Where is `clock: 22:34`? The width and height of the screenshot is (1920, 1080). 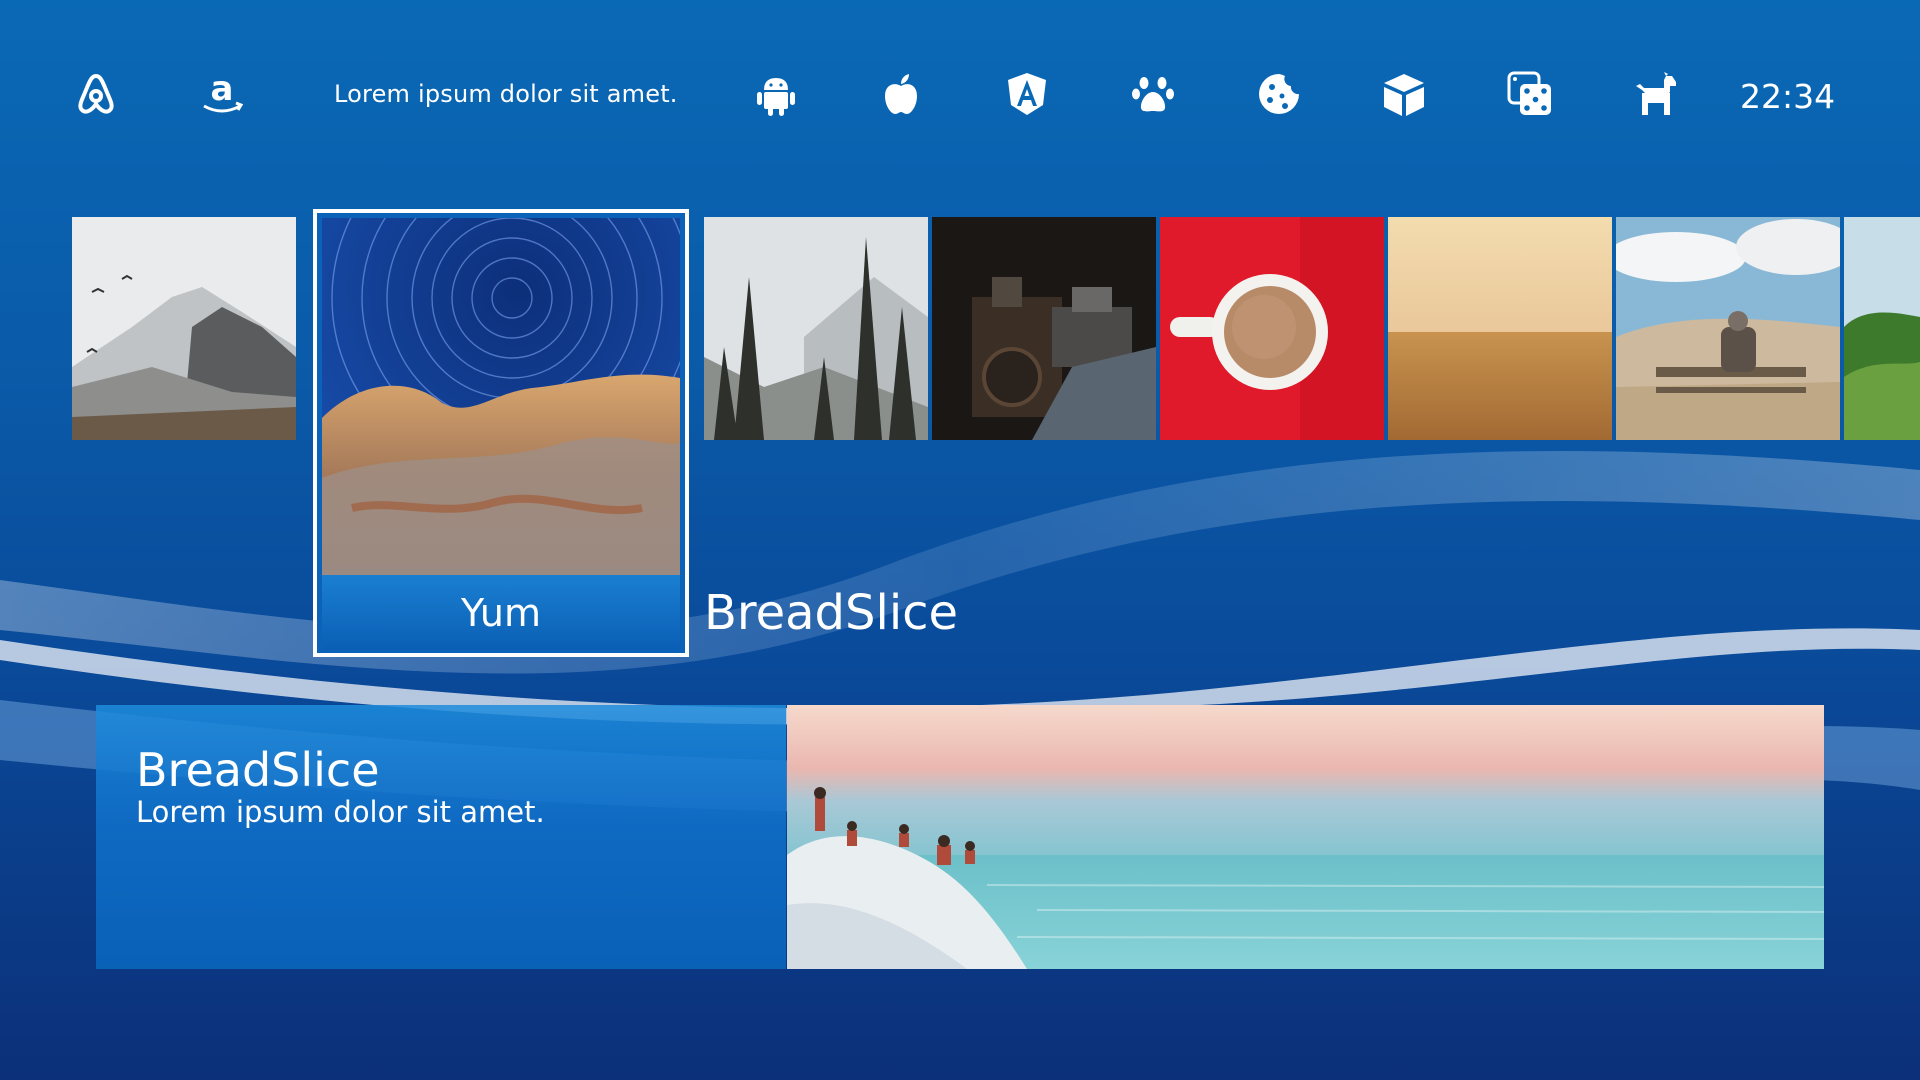
clock: 22:34 is located at coordinates (1788, 96).